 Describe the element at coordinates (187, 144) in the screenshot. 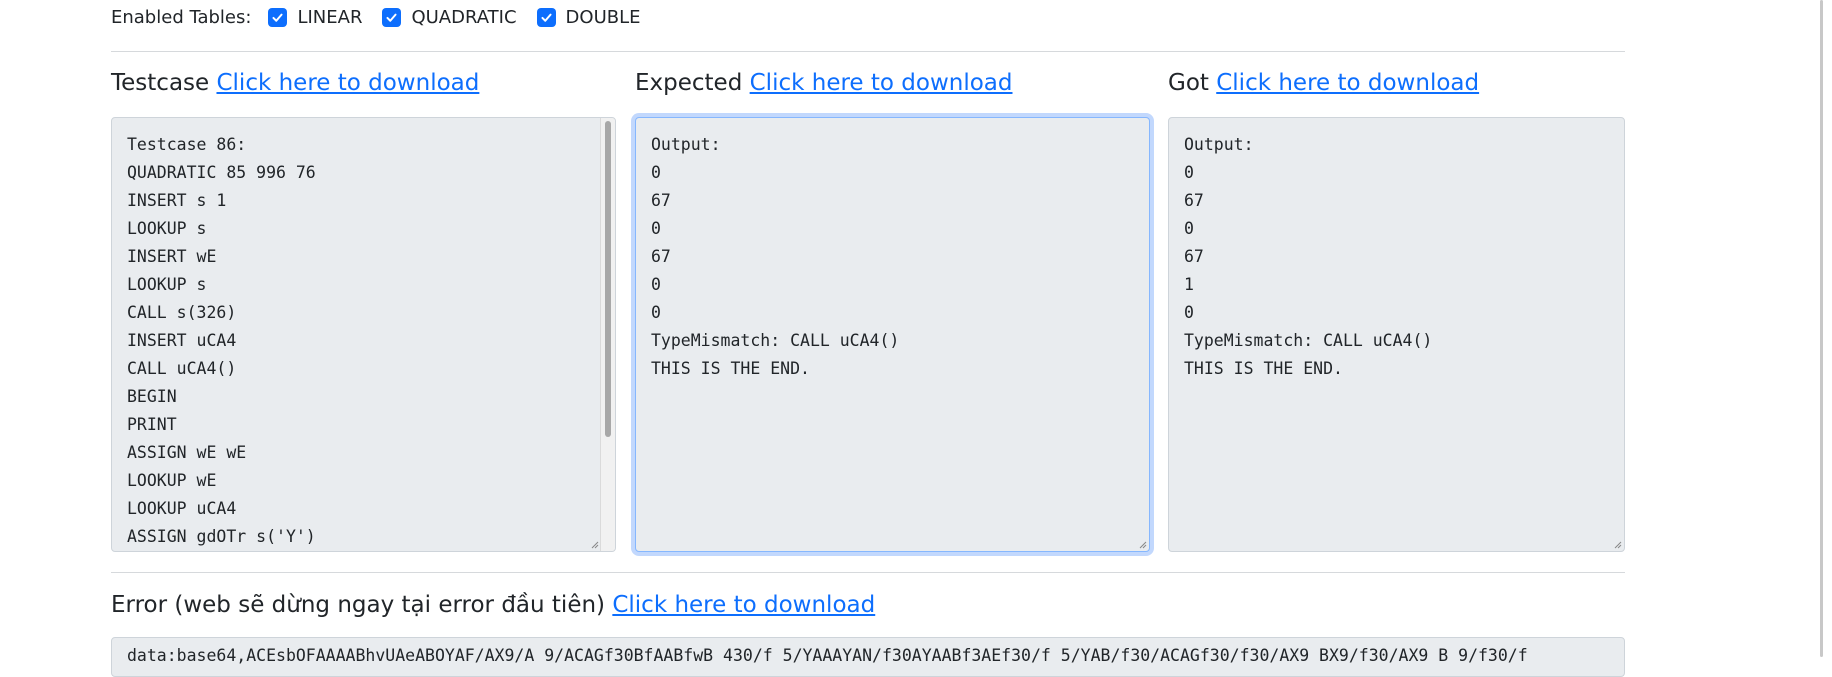

I see `code-line: Testcase 86:` at that location.